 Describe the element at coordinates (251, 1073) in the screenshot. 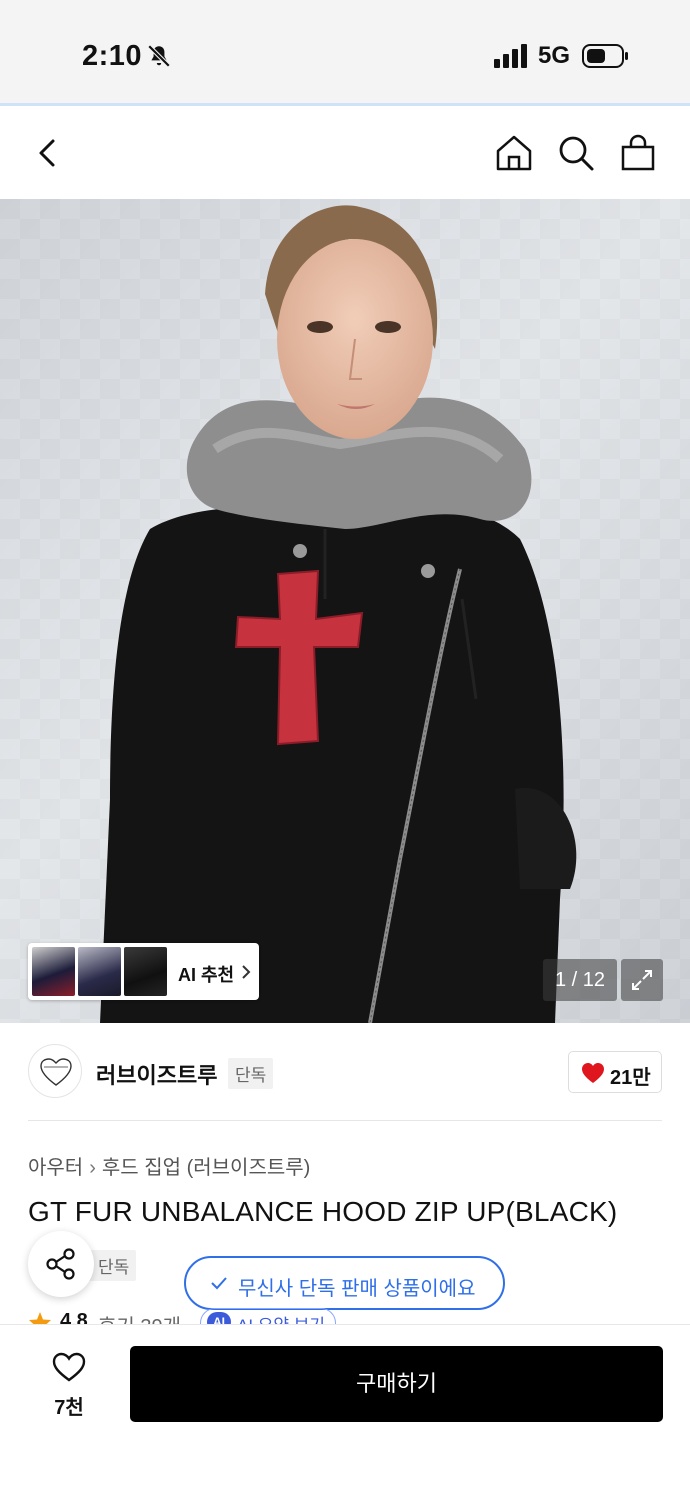

I see `exclusive-badge: 단독` at that location.